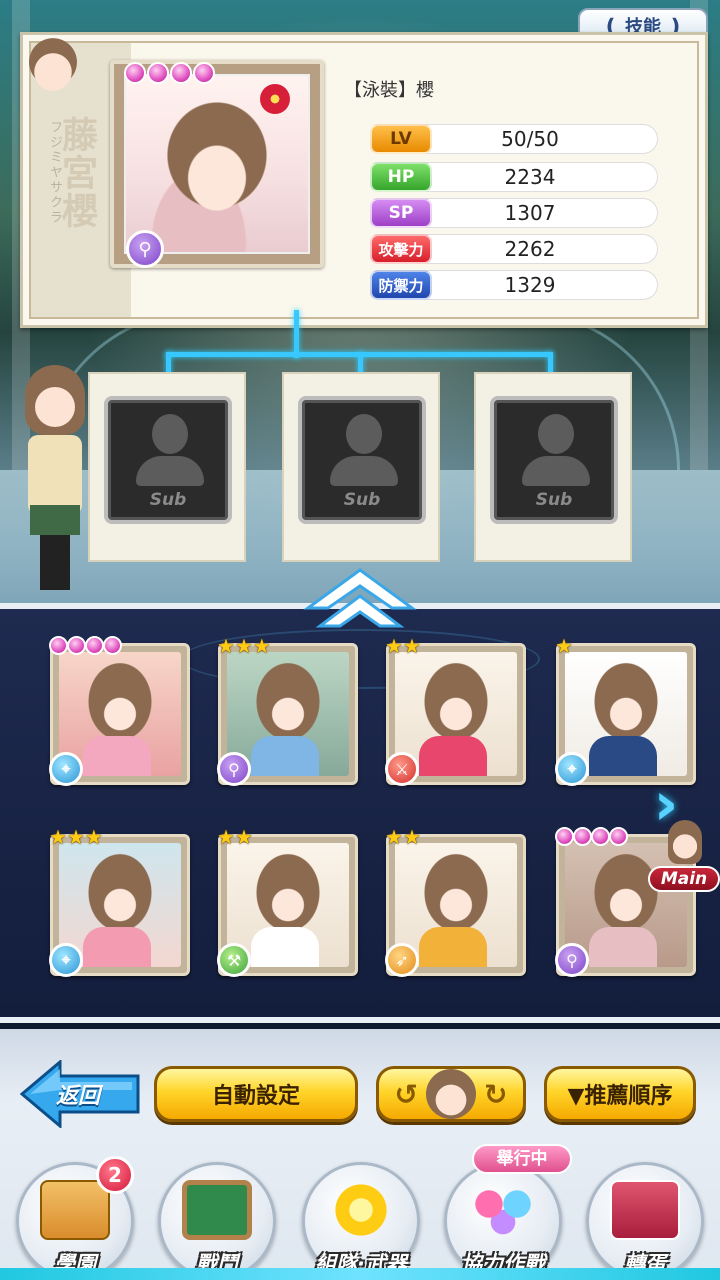 This screenshot has width=720, height=1280. I want to click on character-chibi-avatar, so click(53, 65).